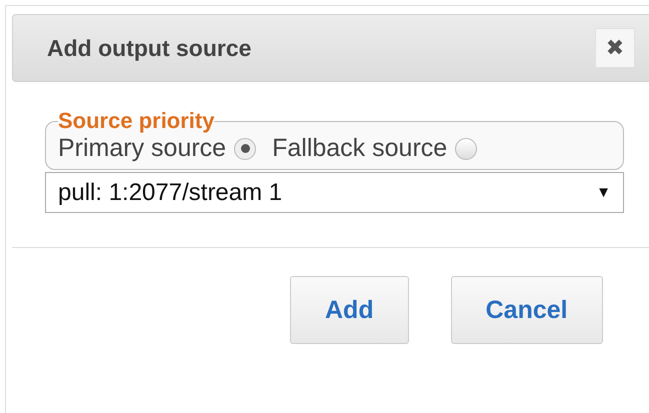 The height and width of the screenshot is (413, 649). What do you see at coordinates (349, 310) in the screenshot?
I see `add-button: Add` at bounding box center [349, 310].